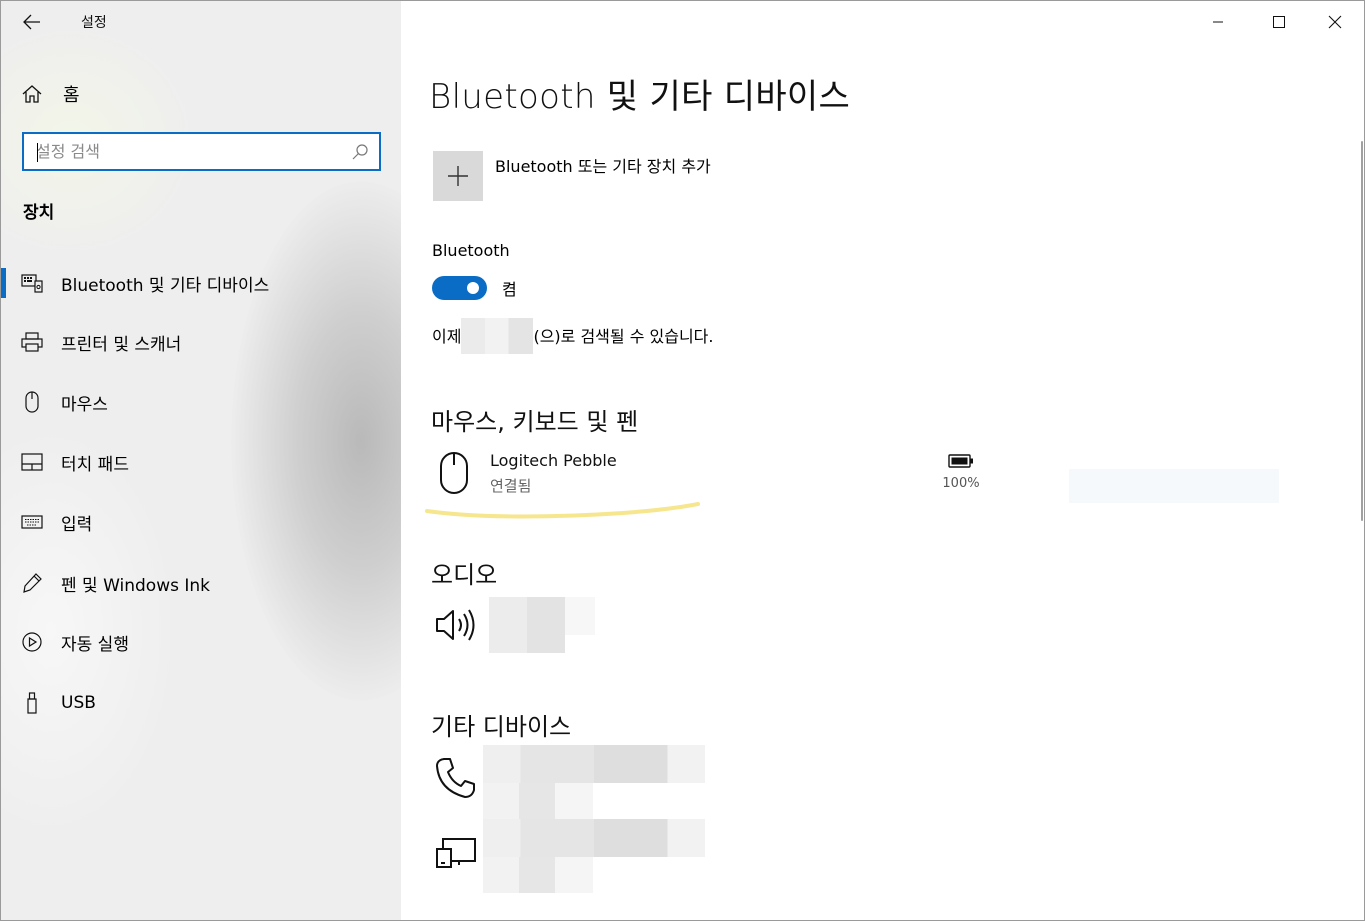 The width and height of the screenshot is (1365, 921). I want to click on scrollbar, so click(1362, 331).